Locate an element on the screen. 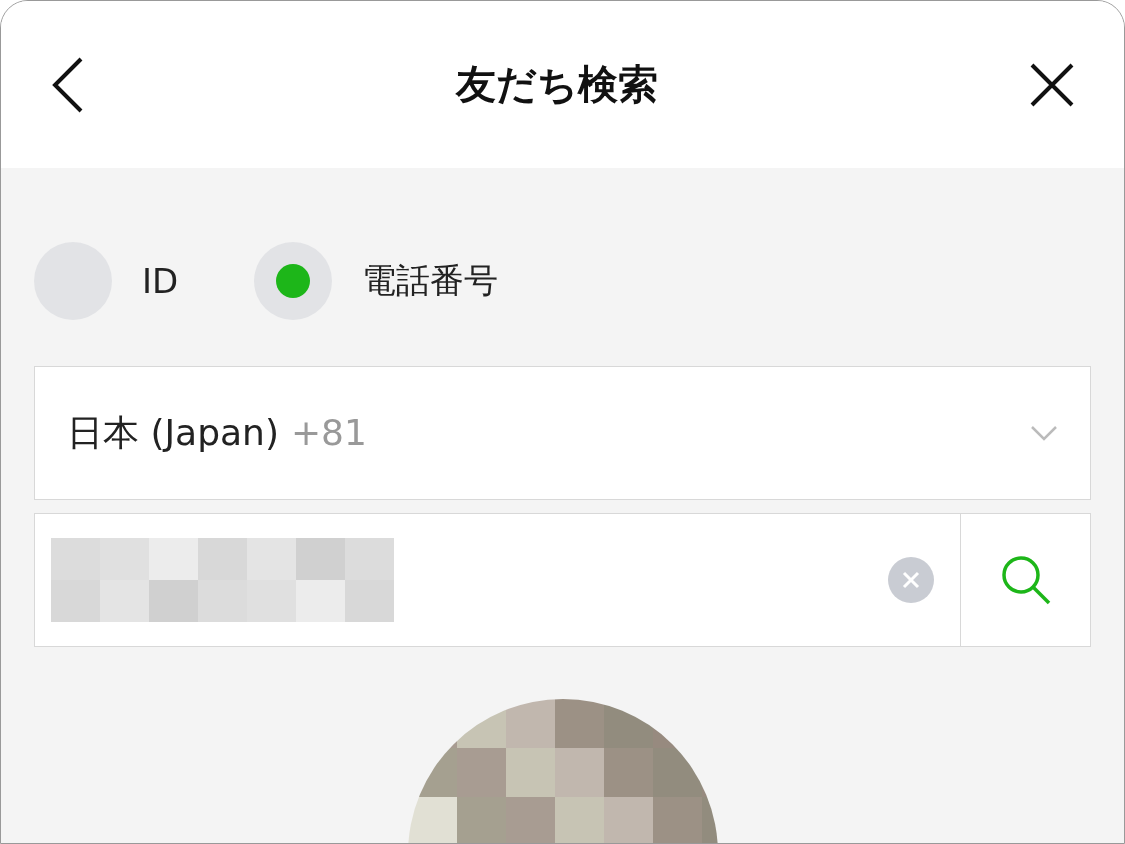  radio-label: ID is located at coordinates (160, 281).